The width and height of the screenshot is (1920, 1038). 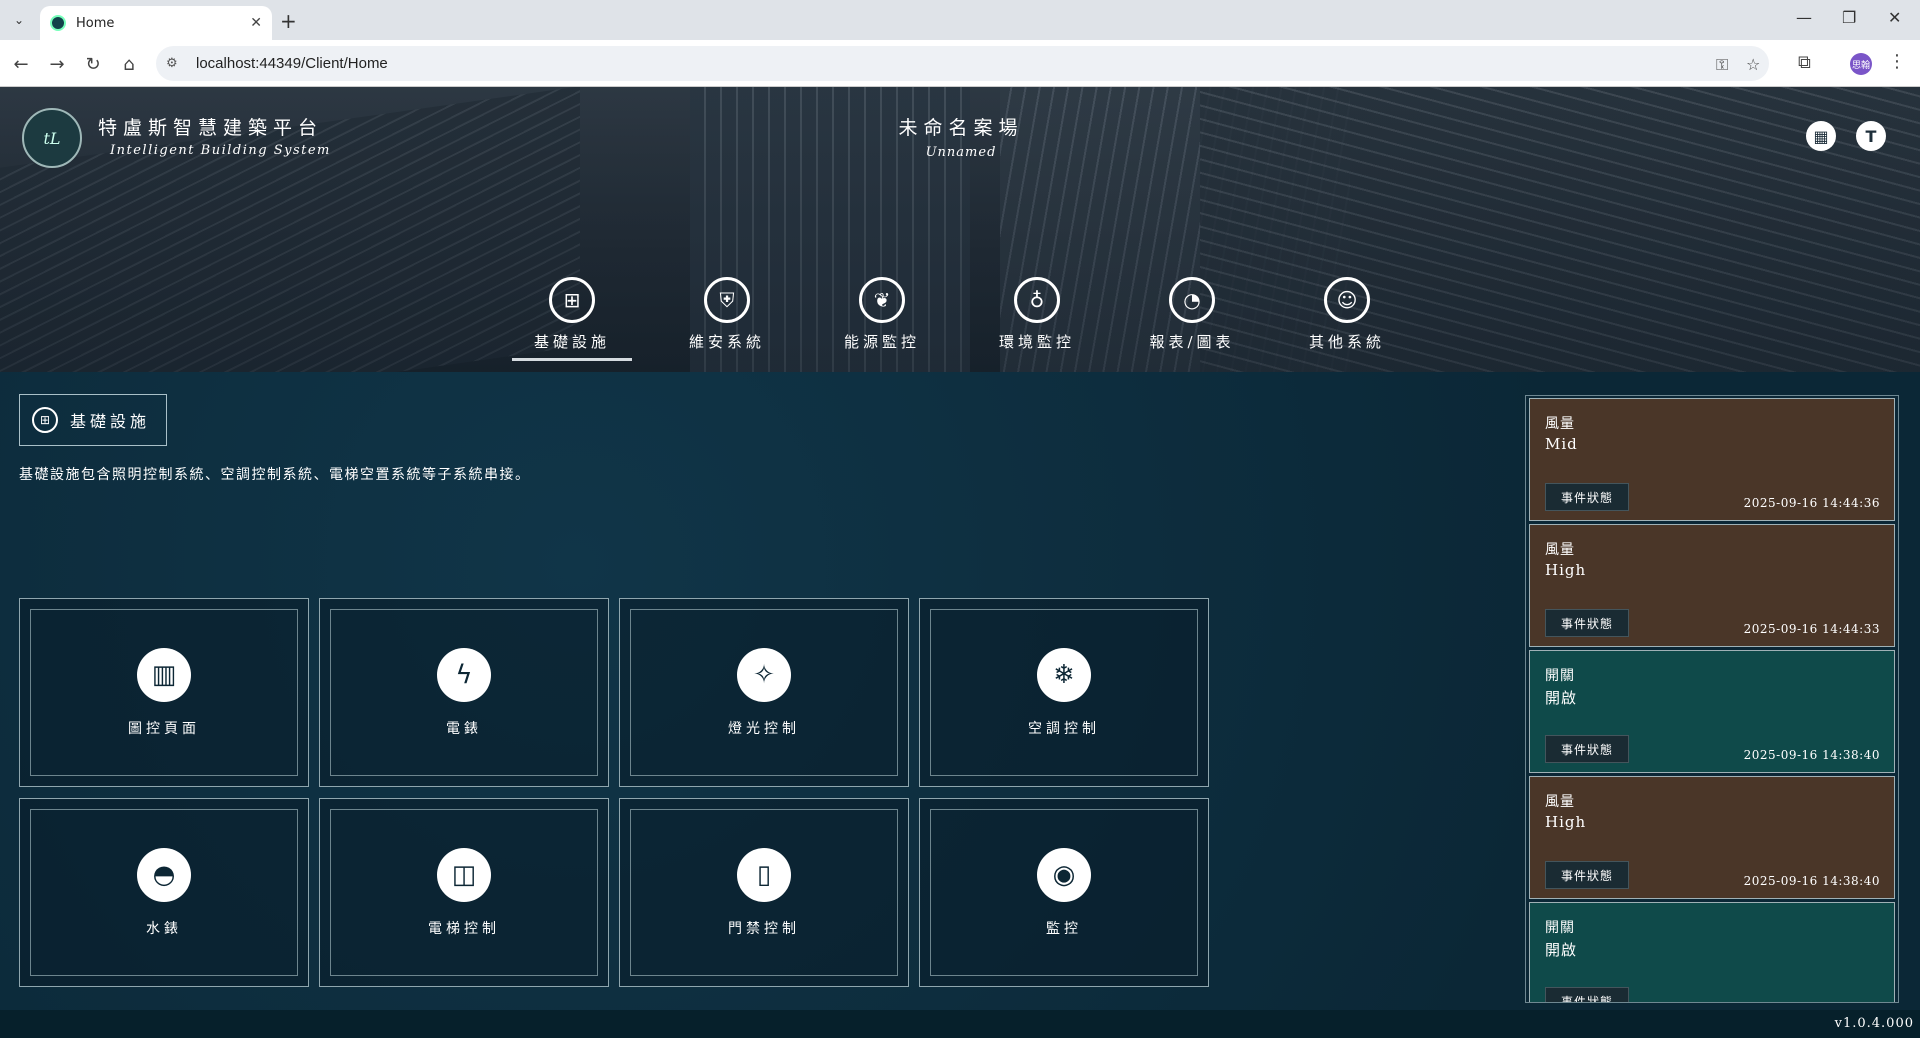 What do you see at coordinates (220, 150) in the screenshot?
I see `brand-subtitle: Intelligent Building System` at bounding box center [220, 150].